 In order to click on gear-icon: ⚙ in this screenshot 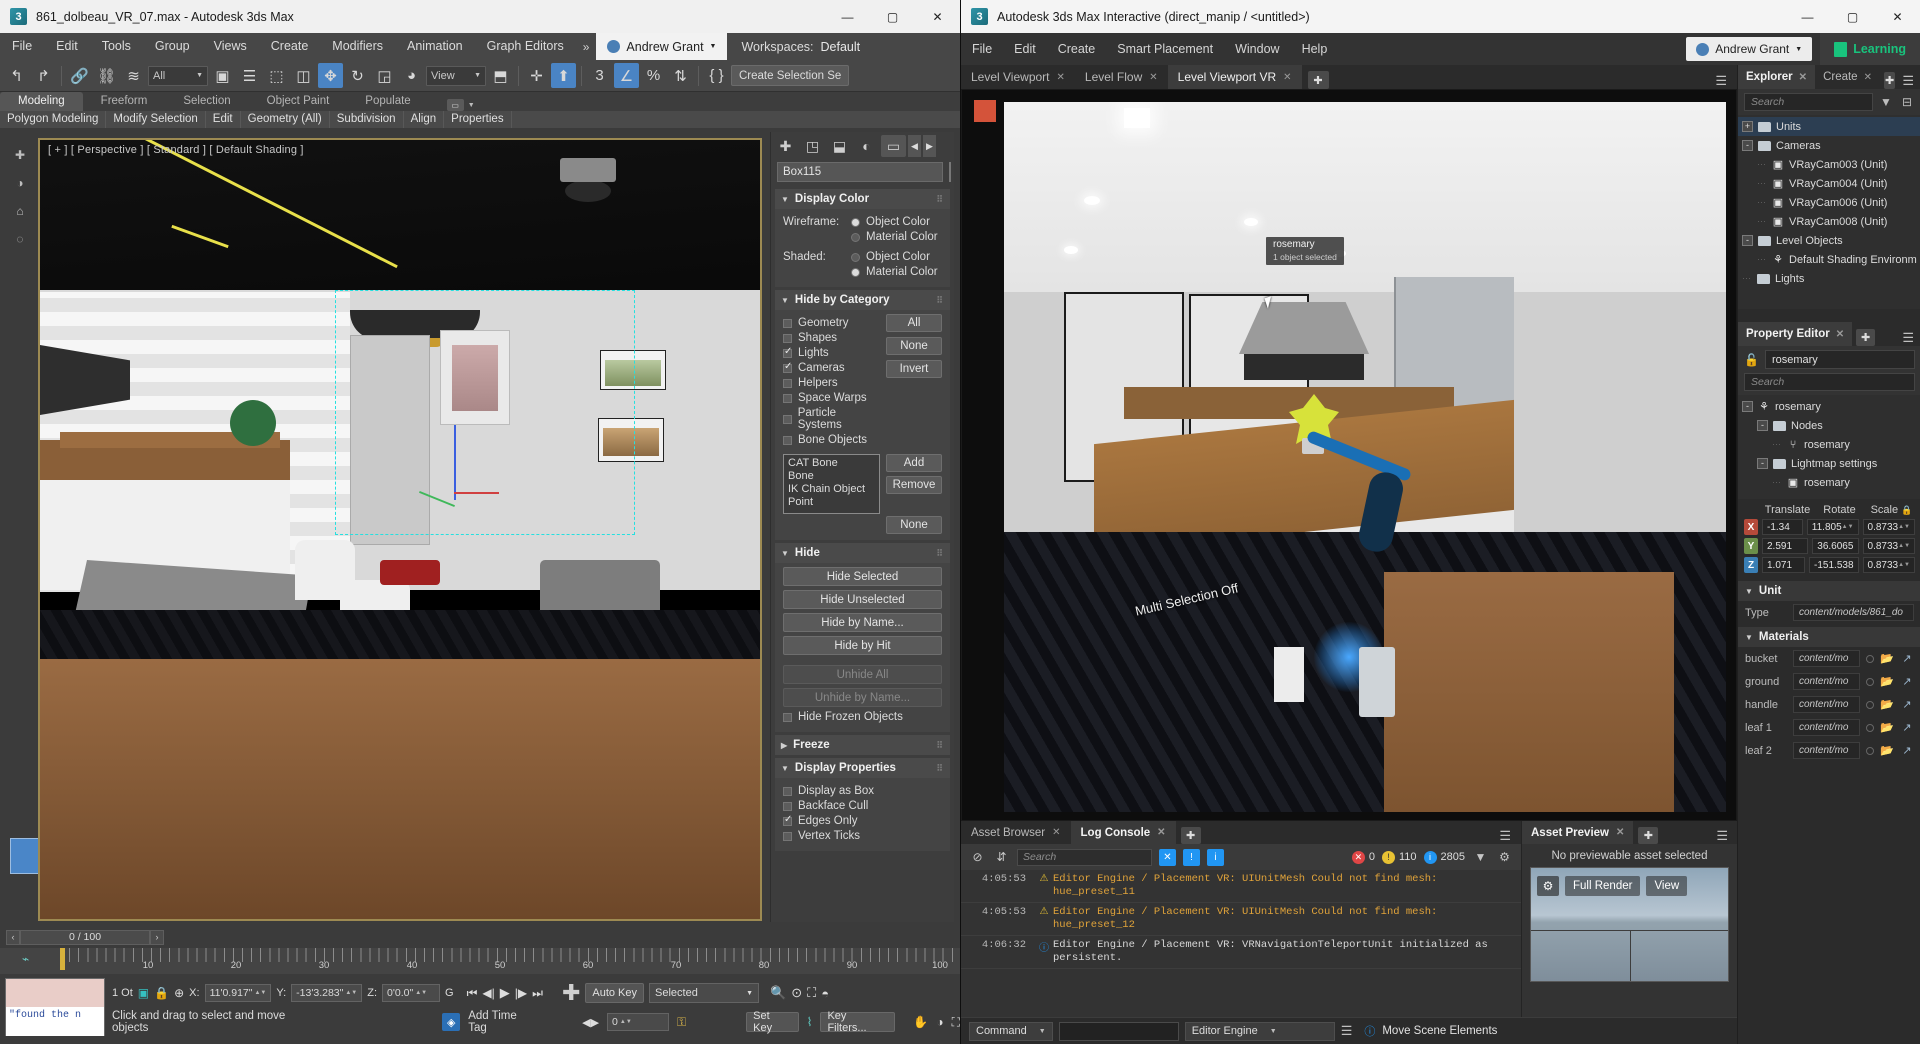, I will do `click(1548, 886)`.